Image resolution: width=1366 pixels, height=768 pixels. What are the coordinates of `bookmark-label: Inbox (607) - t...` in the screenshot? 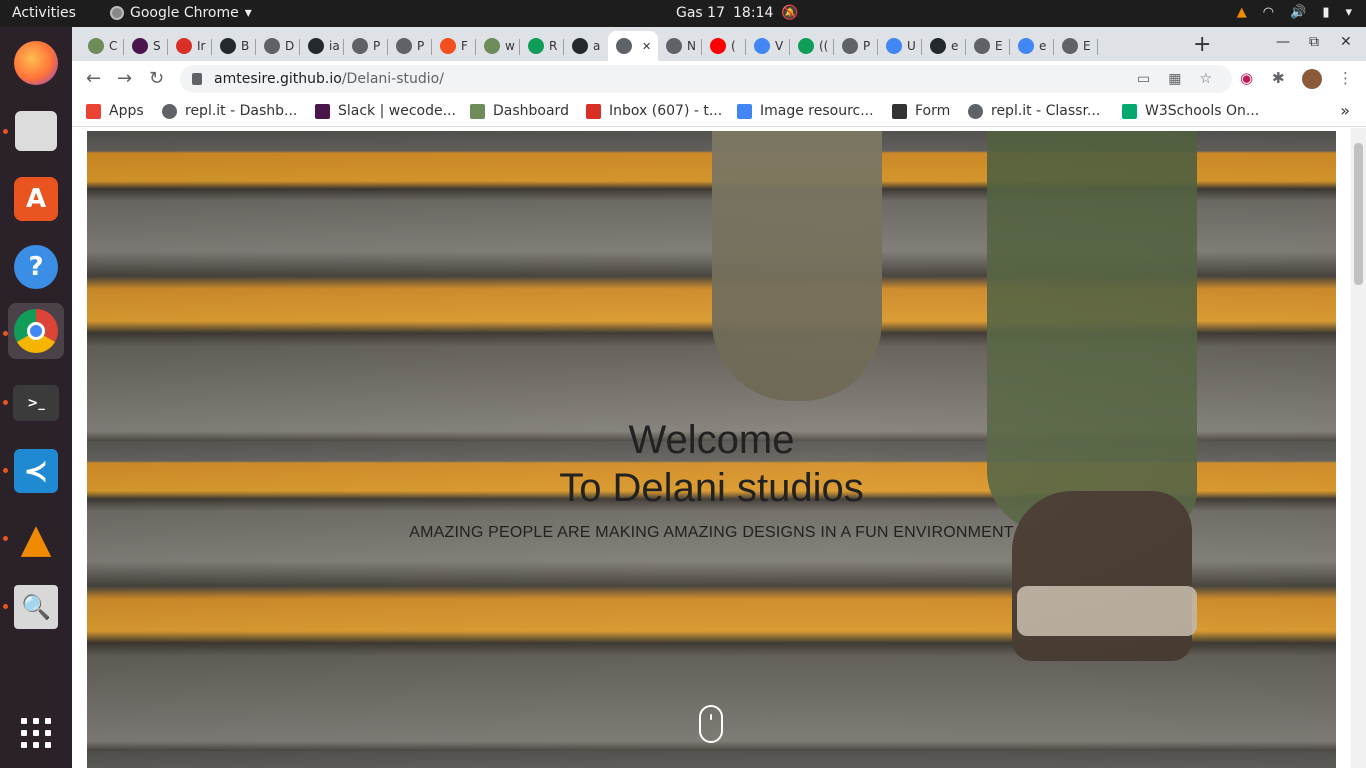 It's located at (666, 111).